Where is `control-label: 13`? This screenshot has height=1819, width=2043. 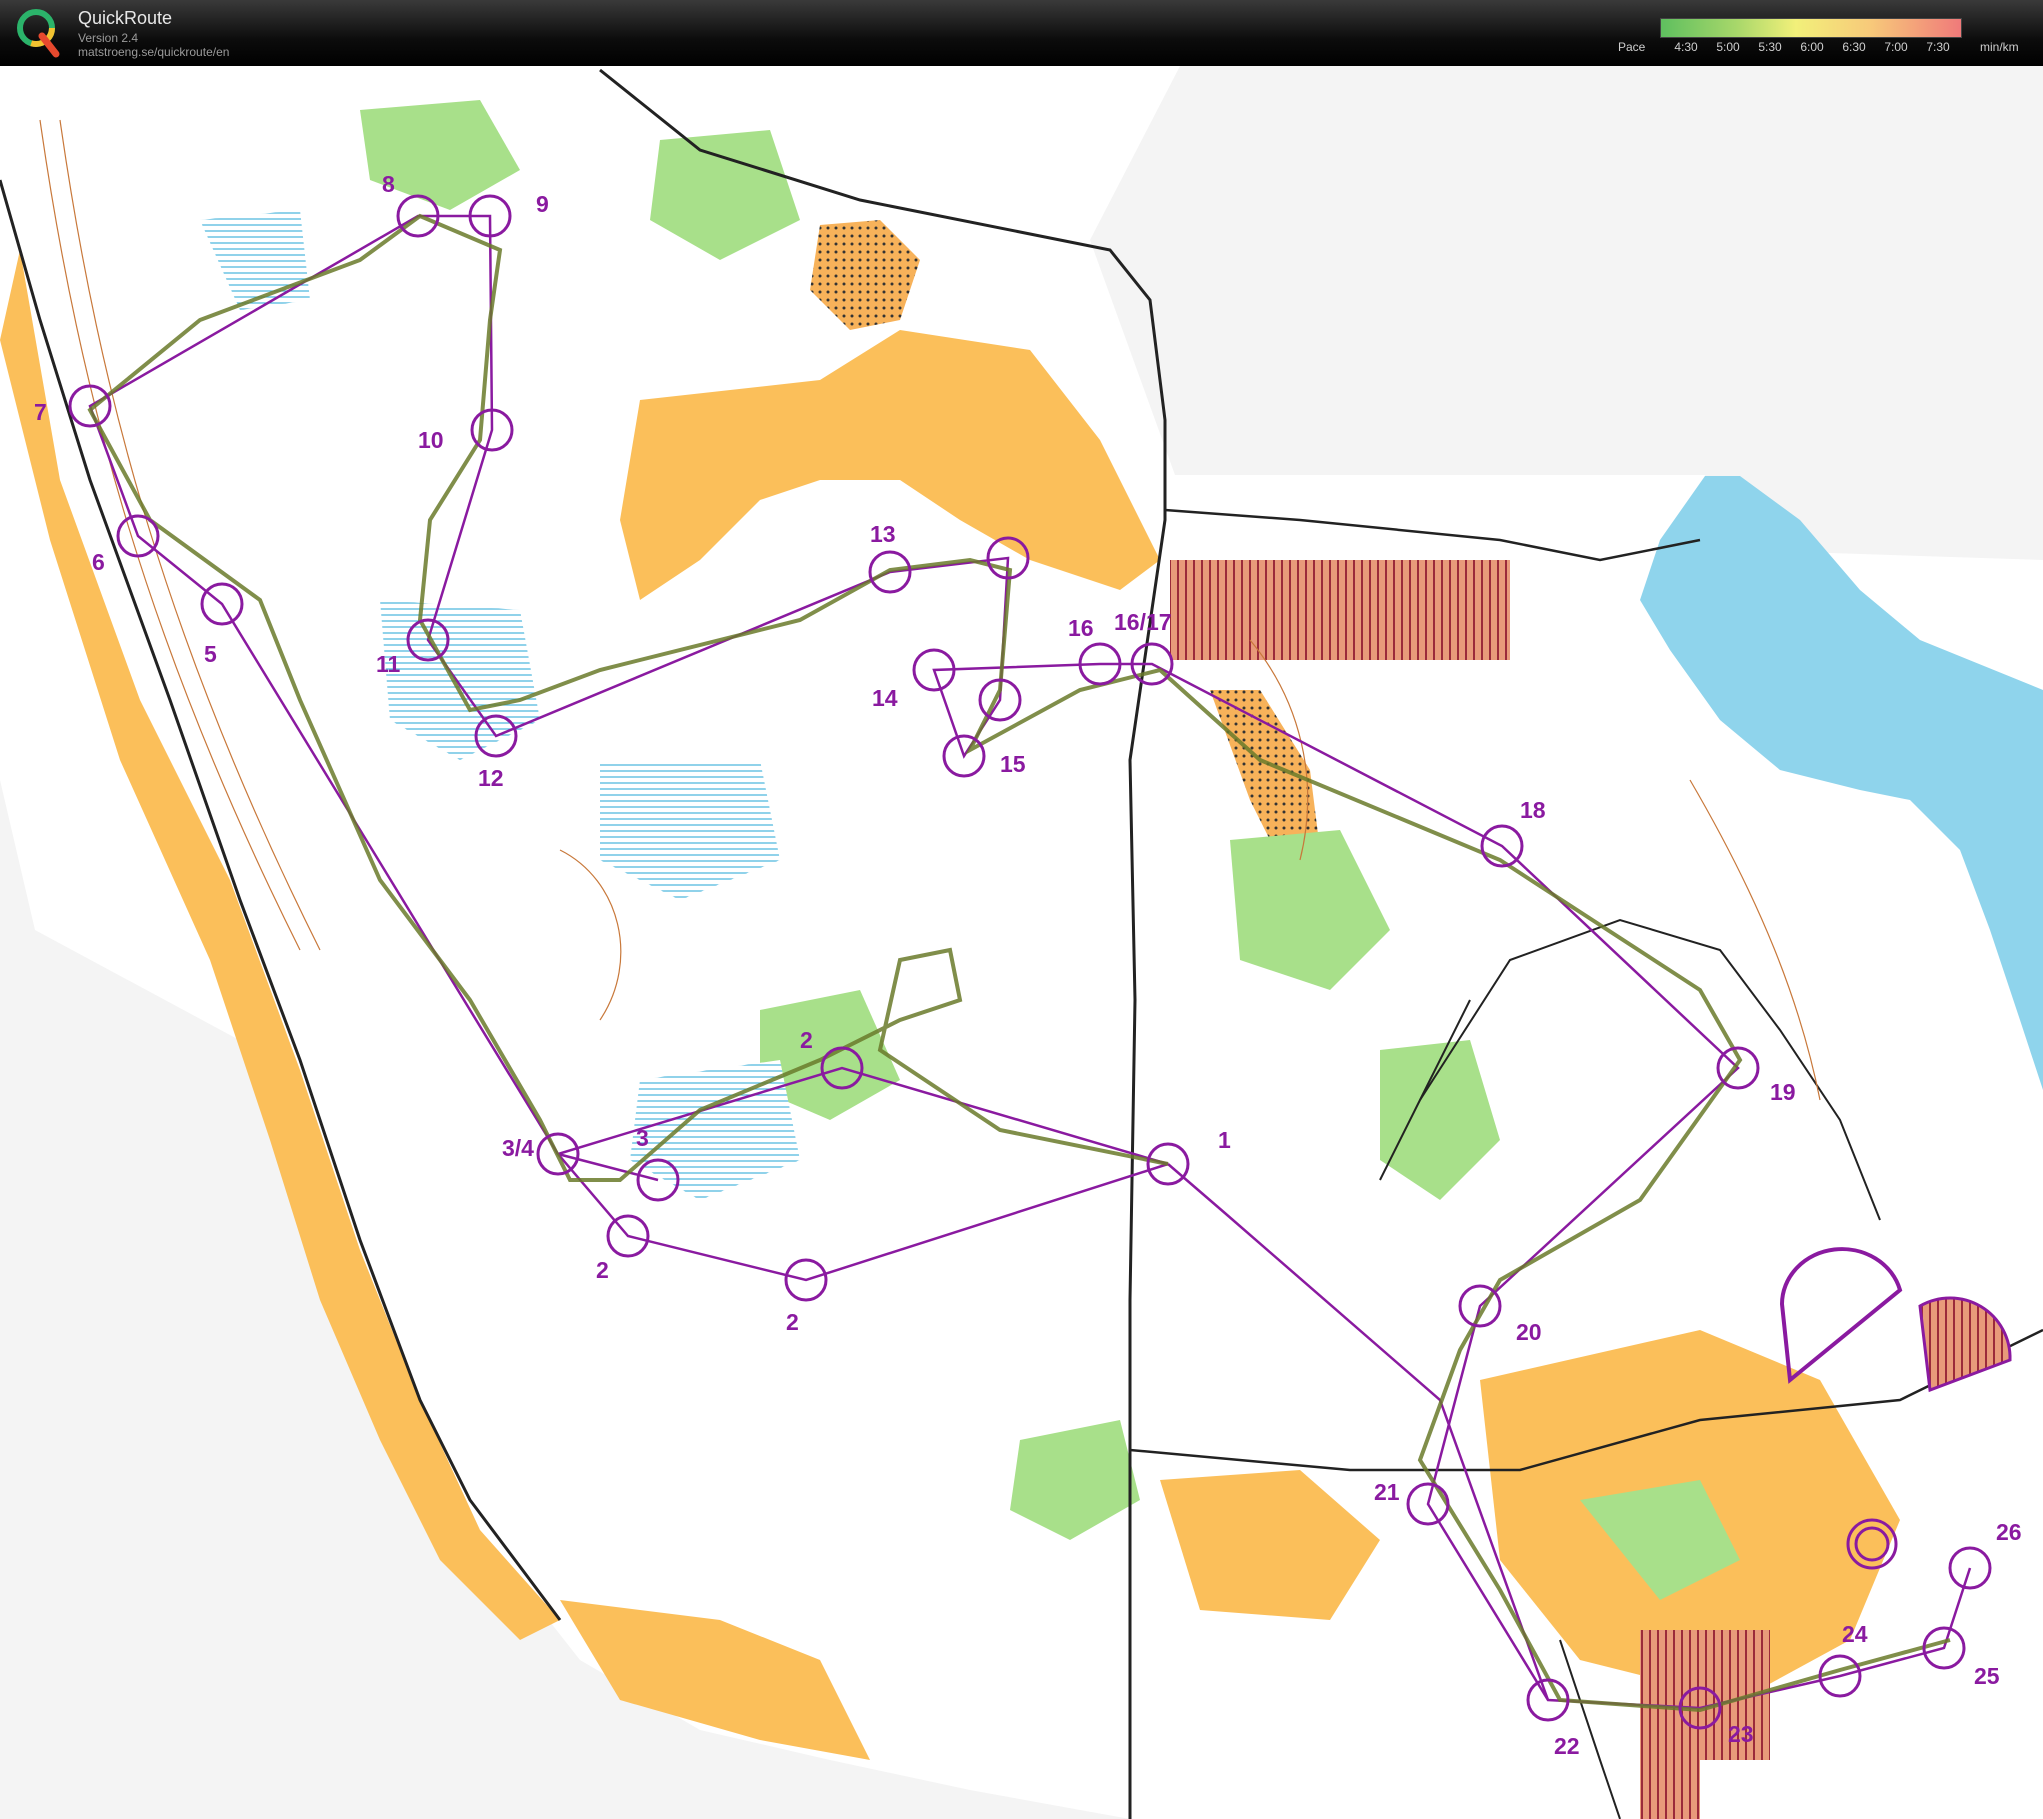 control-label: 13 is located at coordinates (883, 534).